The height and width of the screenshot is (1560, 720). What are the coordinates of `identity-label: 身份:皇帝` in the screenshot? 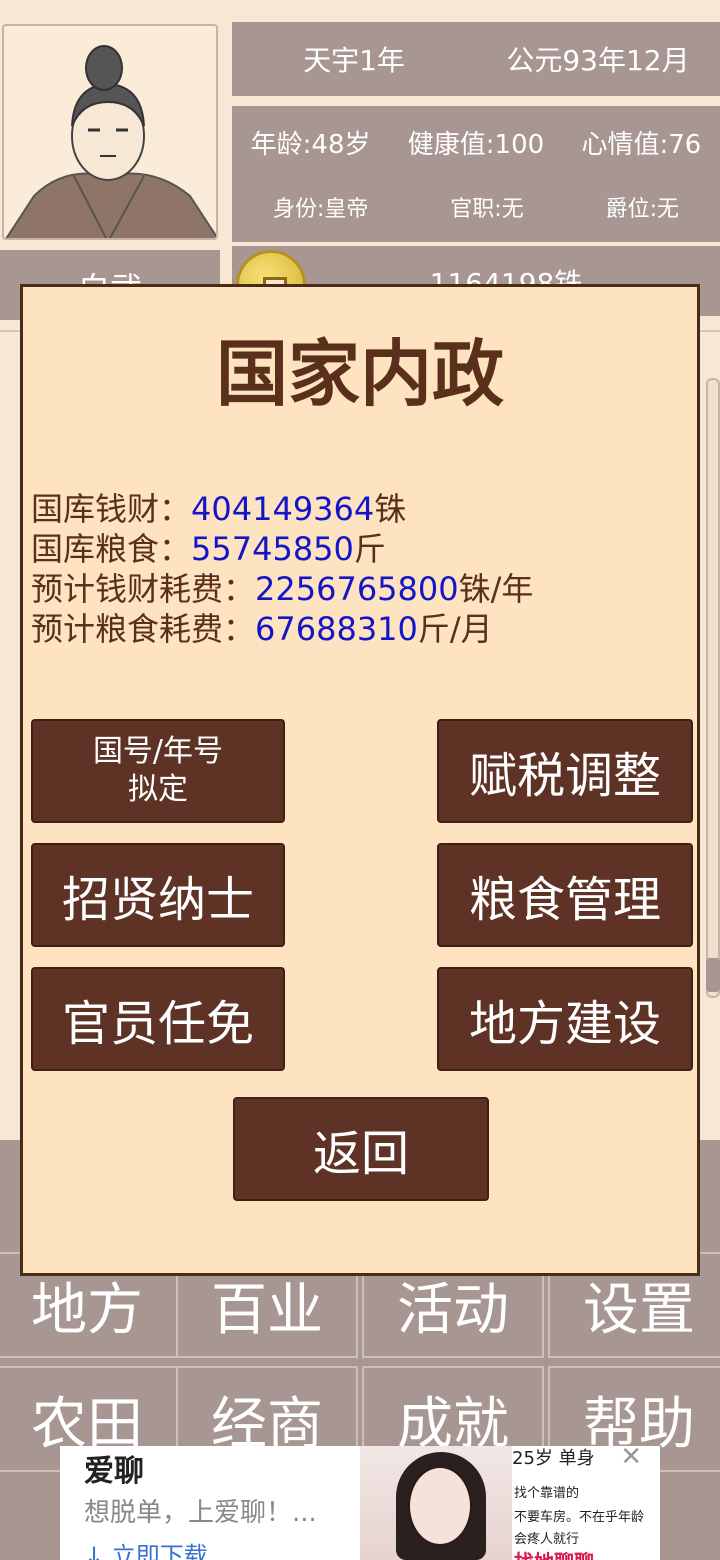 It's located at (320, 209).